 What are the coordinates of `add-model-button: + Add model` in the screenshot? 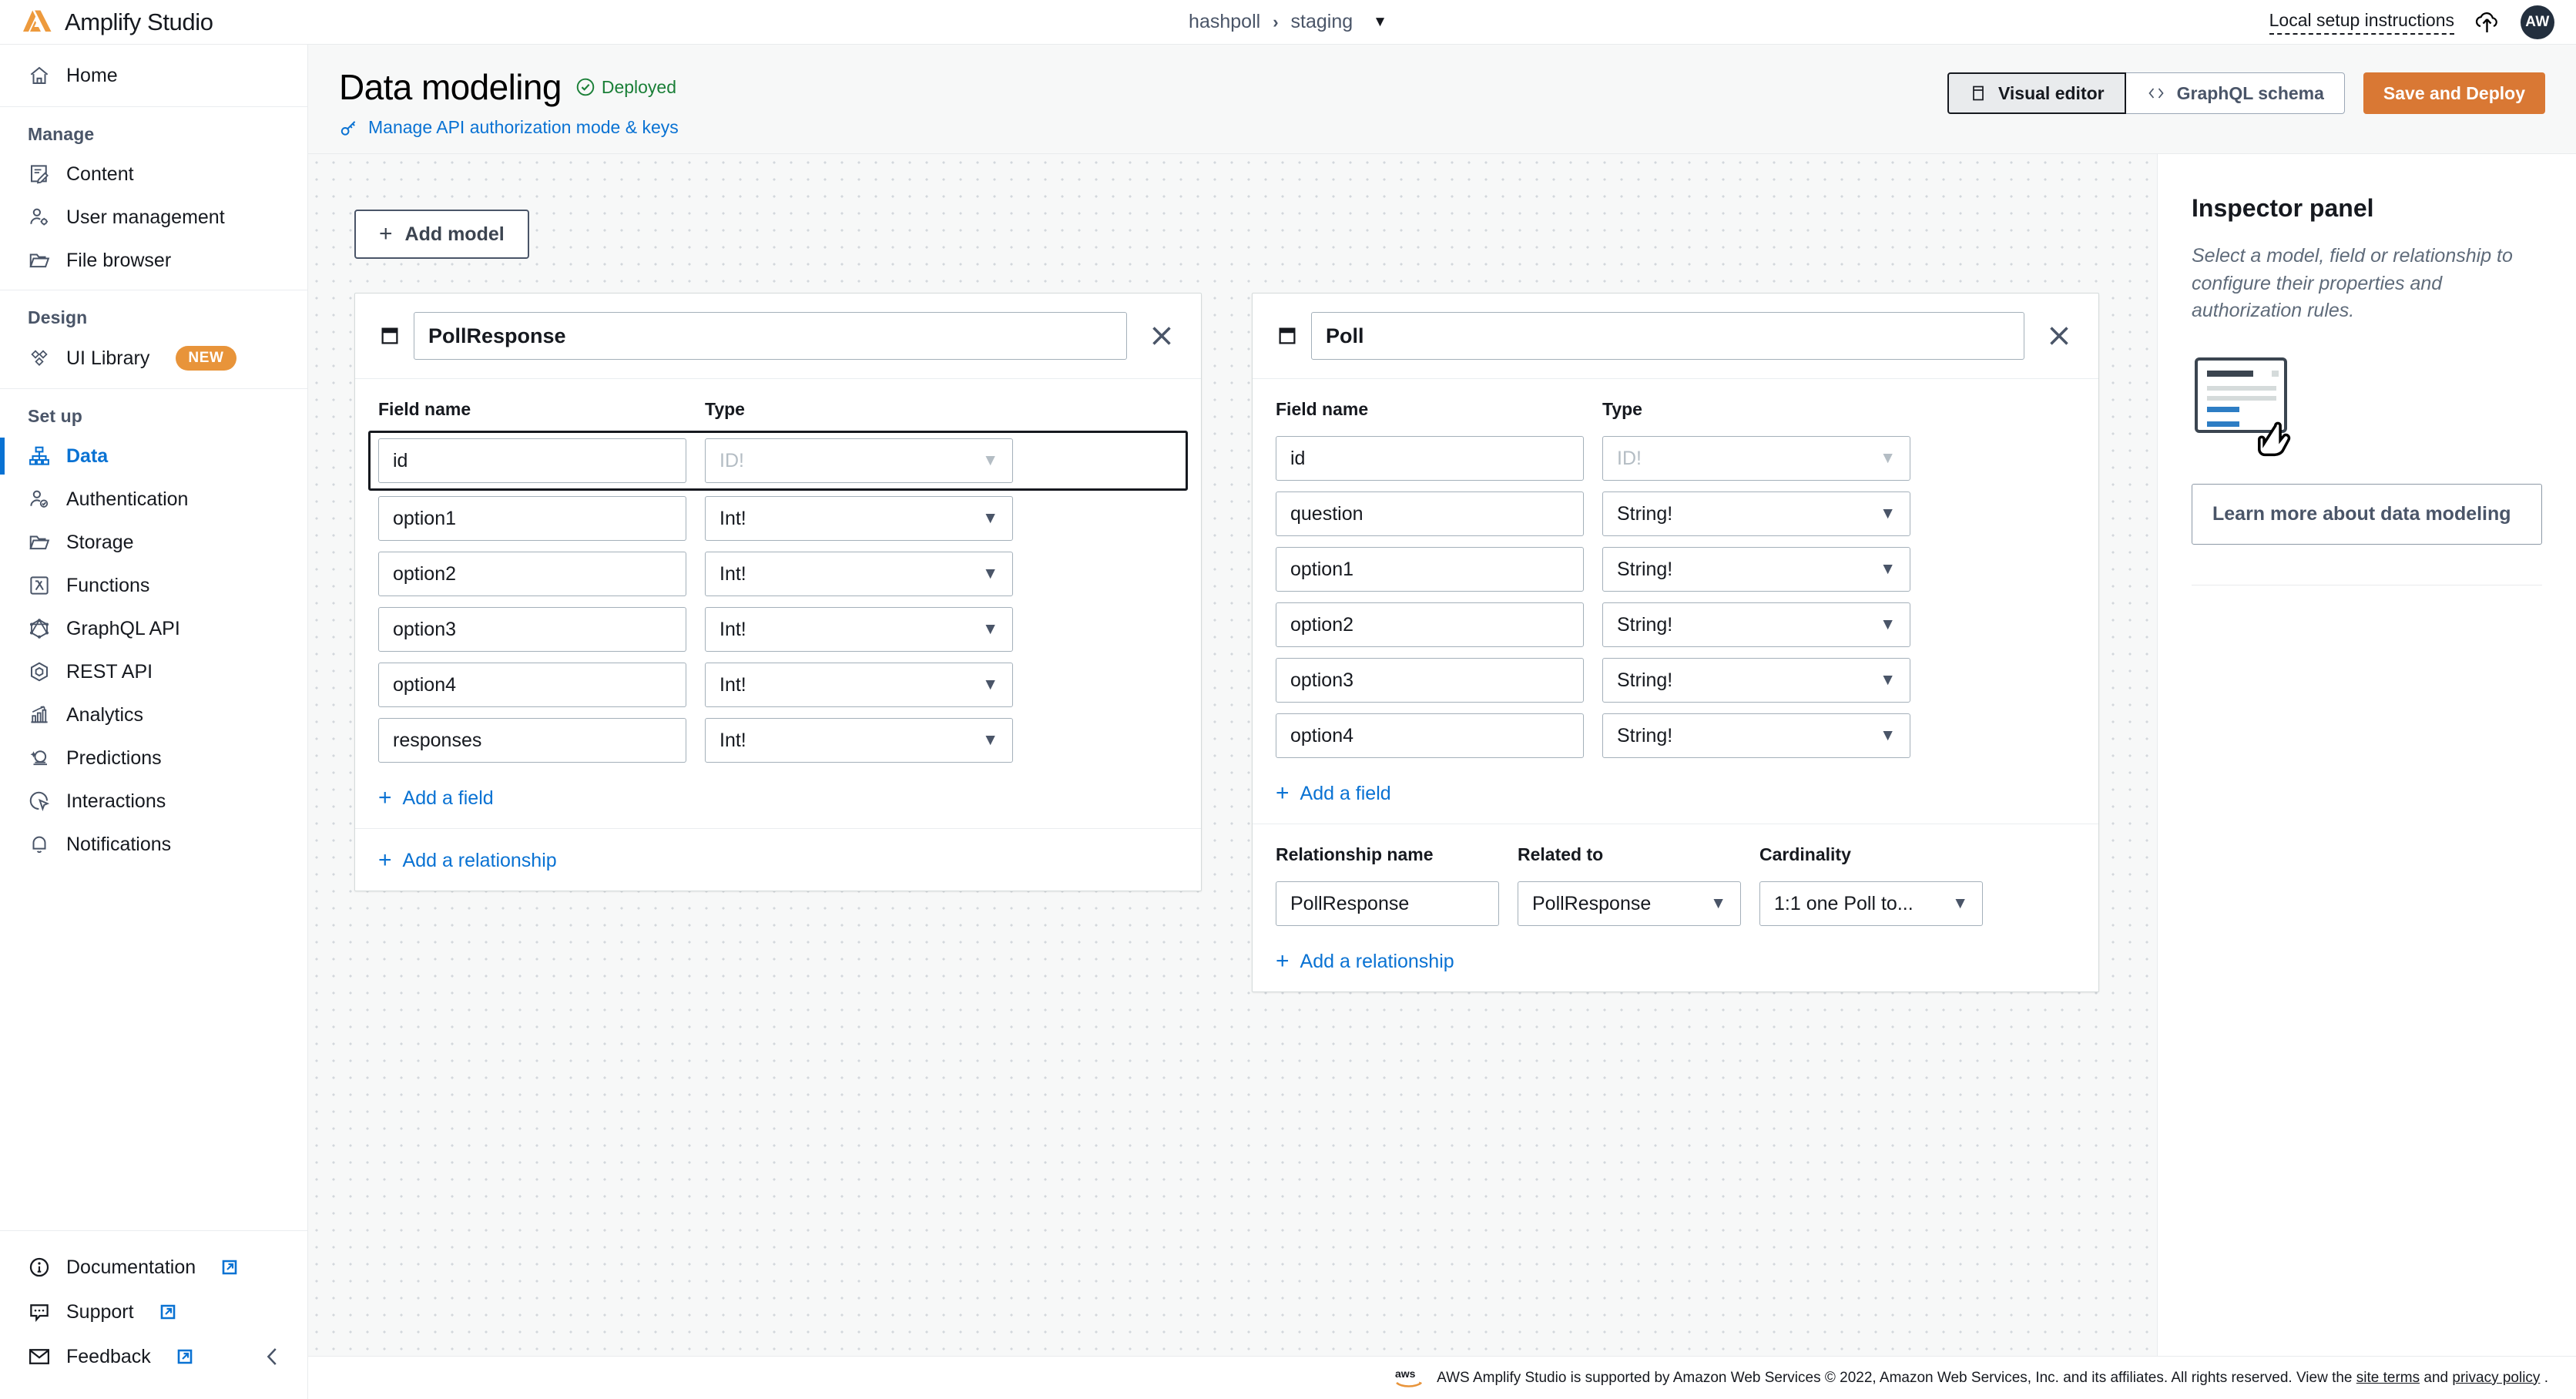 It's located at (441, 234).